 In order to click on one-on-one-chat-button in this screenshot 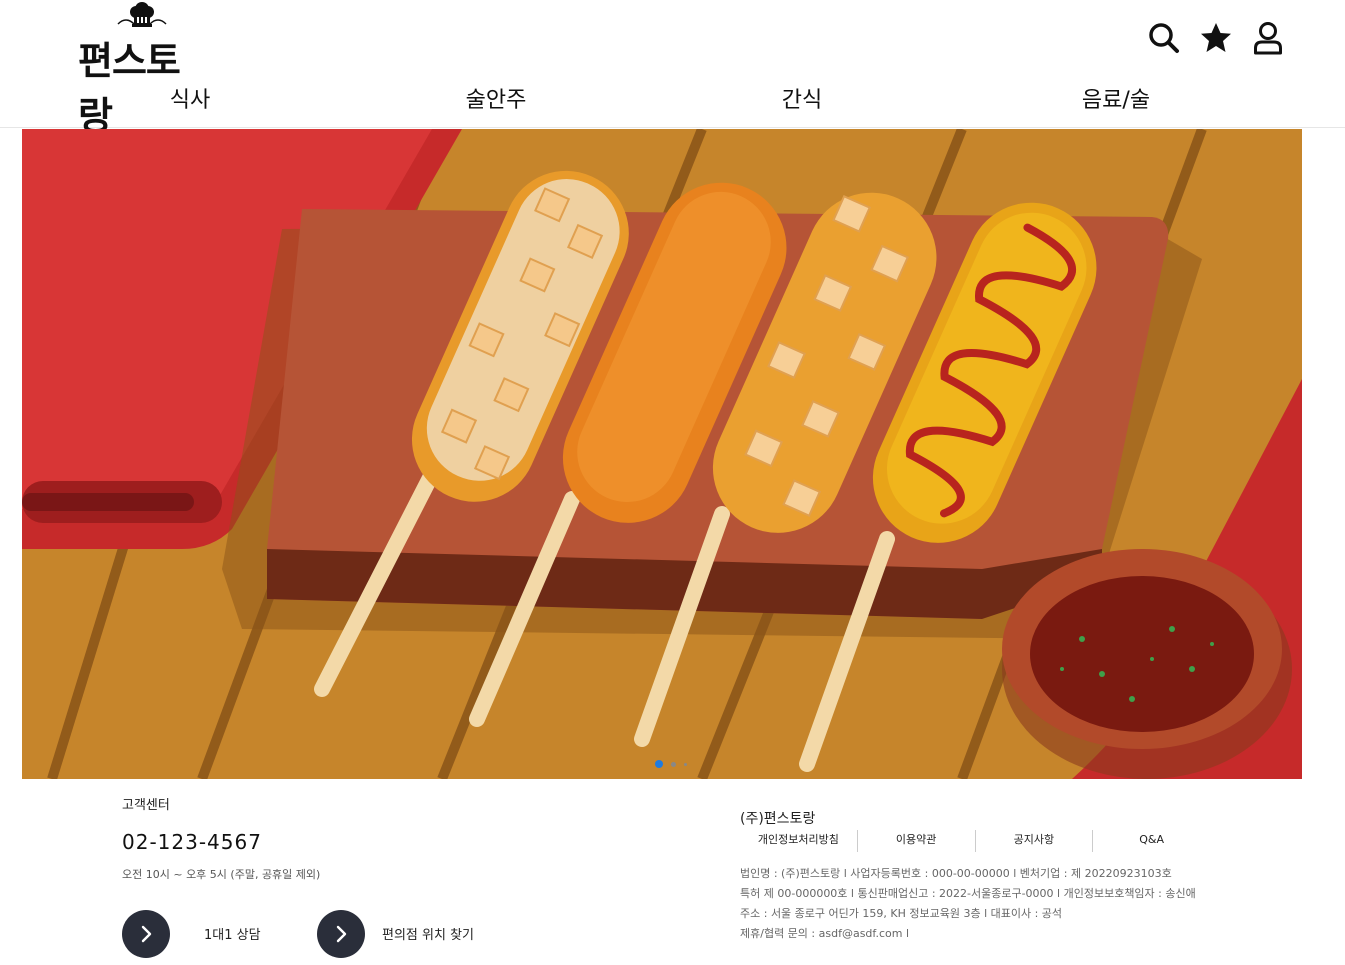, I will do `click(146, 934)`.